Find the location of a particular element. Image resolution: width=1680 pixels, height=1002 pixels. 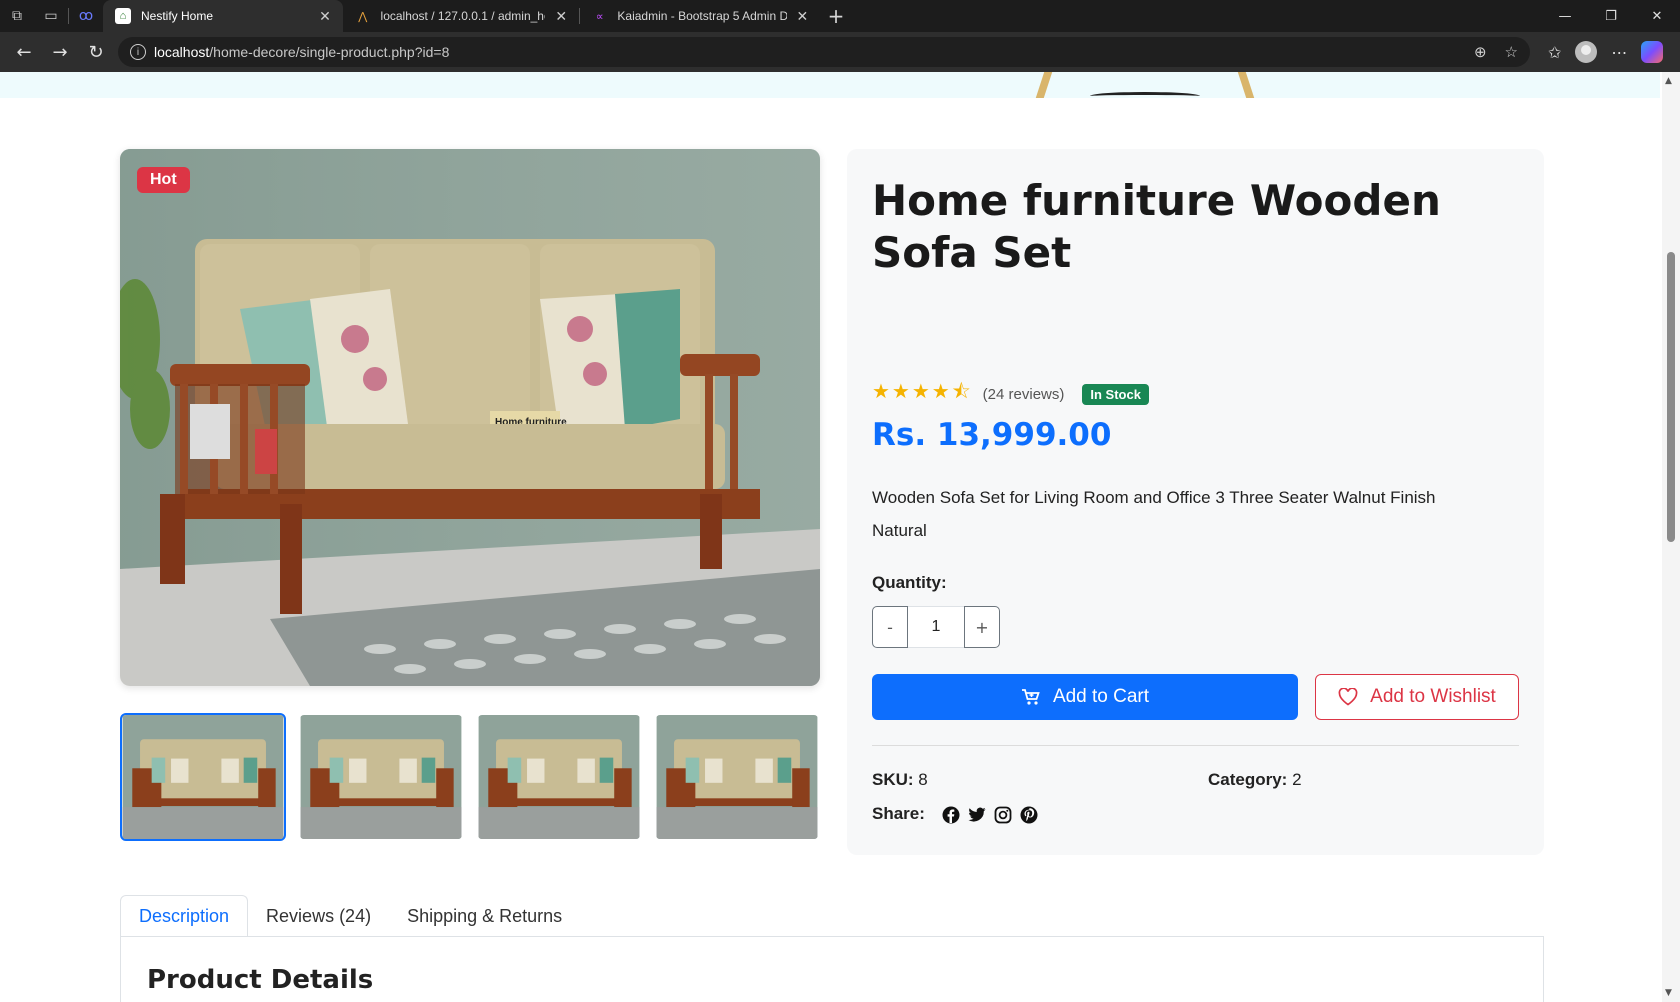

copilot-icon is located at coordinates (1652, 52).